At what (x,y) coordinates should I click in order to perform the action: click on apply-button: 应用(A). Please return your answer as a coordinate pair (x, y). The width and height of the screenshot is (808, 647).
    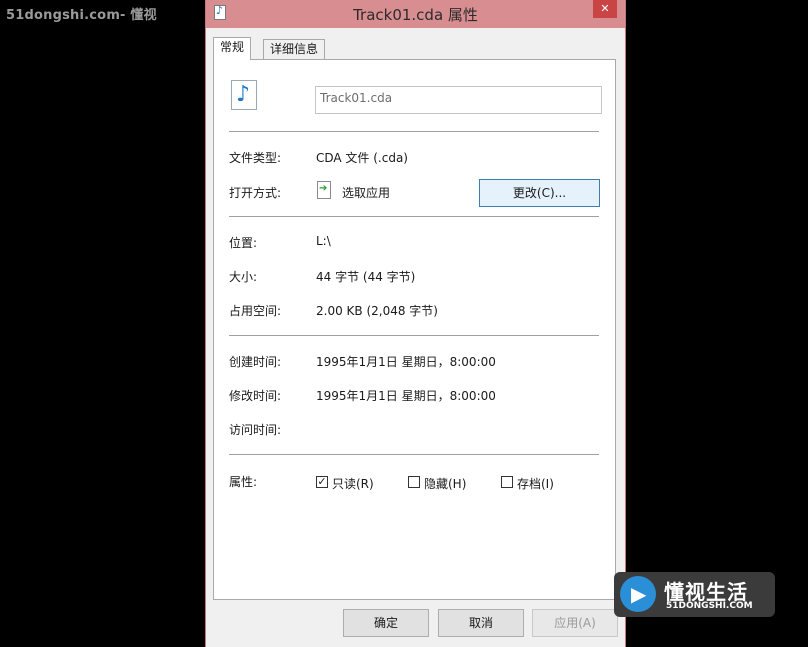
    Looking at the image, I should click on (575, 623).